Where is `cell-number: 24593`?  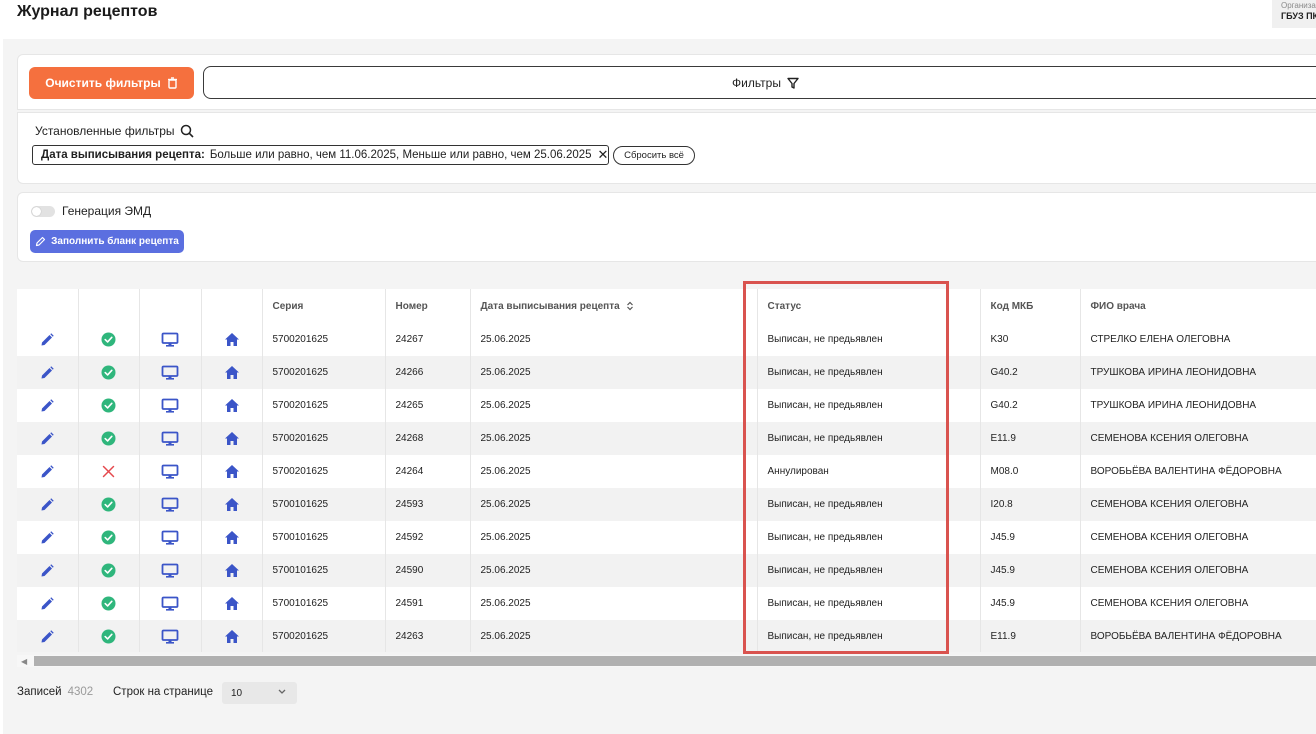 cell-number: 24593 is located at coordinates (427, 504).